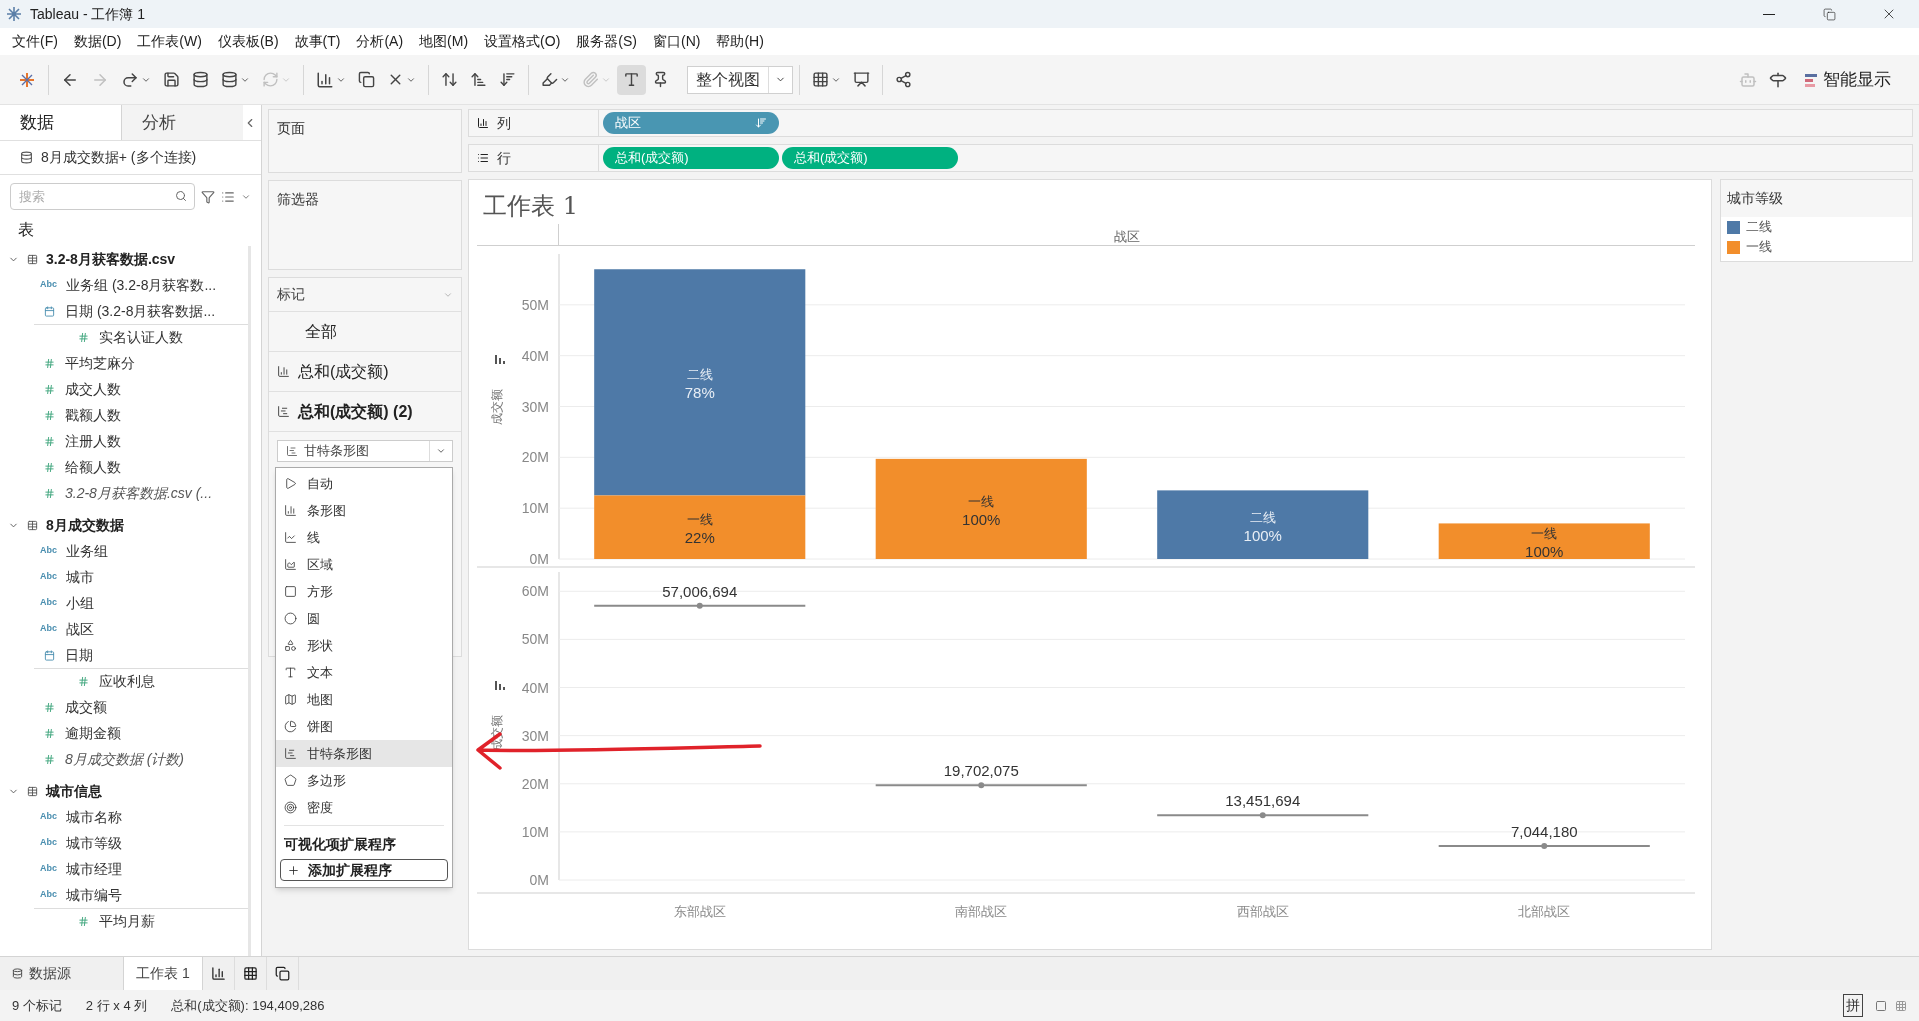 The width and height of the screenshot is (1919, 1021). Describe the element at coordinates (93, 733) in the screenshot. I see `field-name: 逾期金额` at that location.